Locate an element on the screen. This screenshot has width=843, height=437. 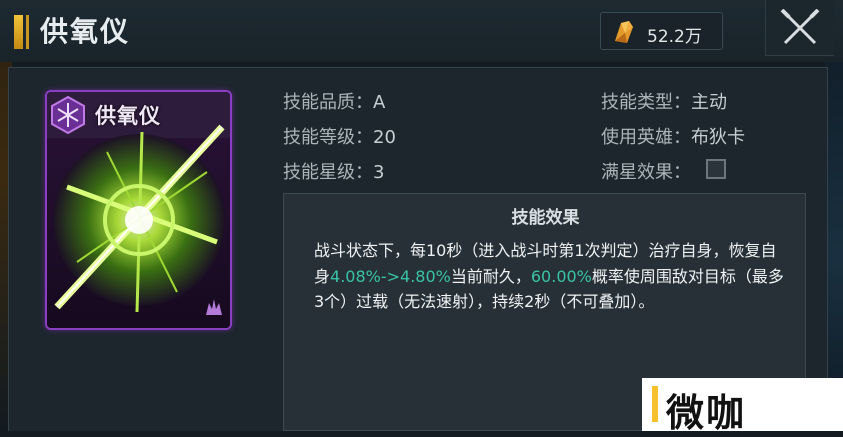
skill-level-value: 20 is located at coordinates (384, 137).